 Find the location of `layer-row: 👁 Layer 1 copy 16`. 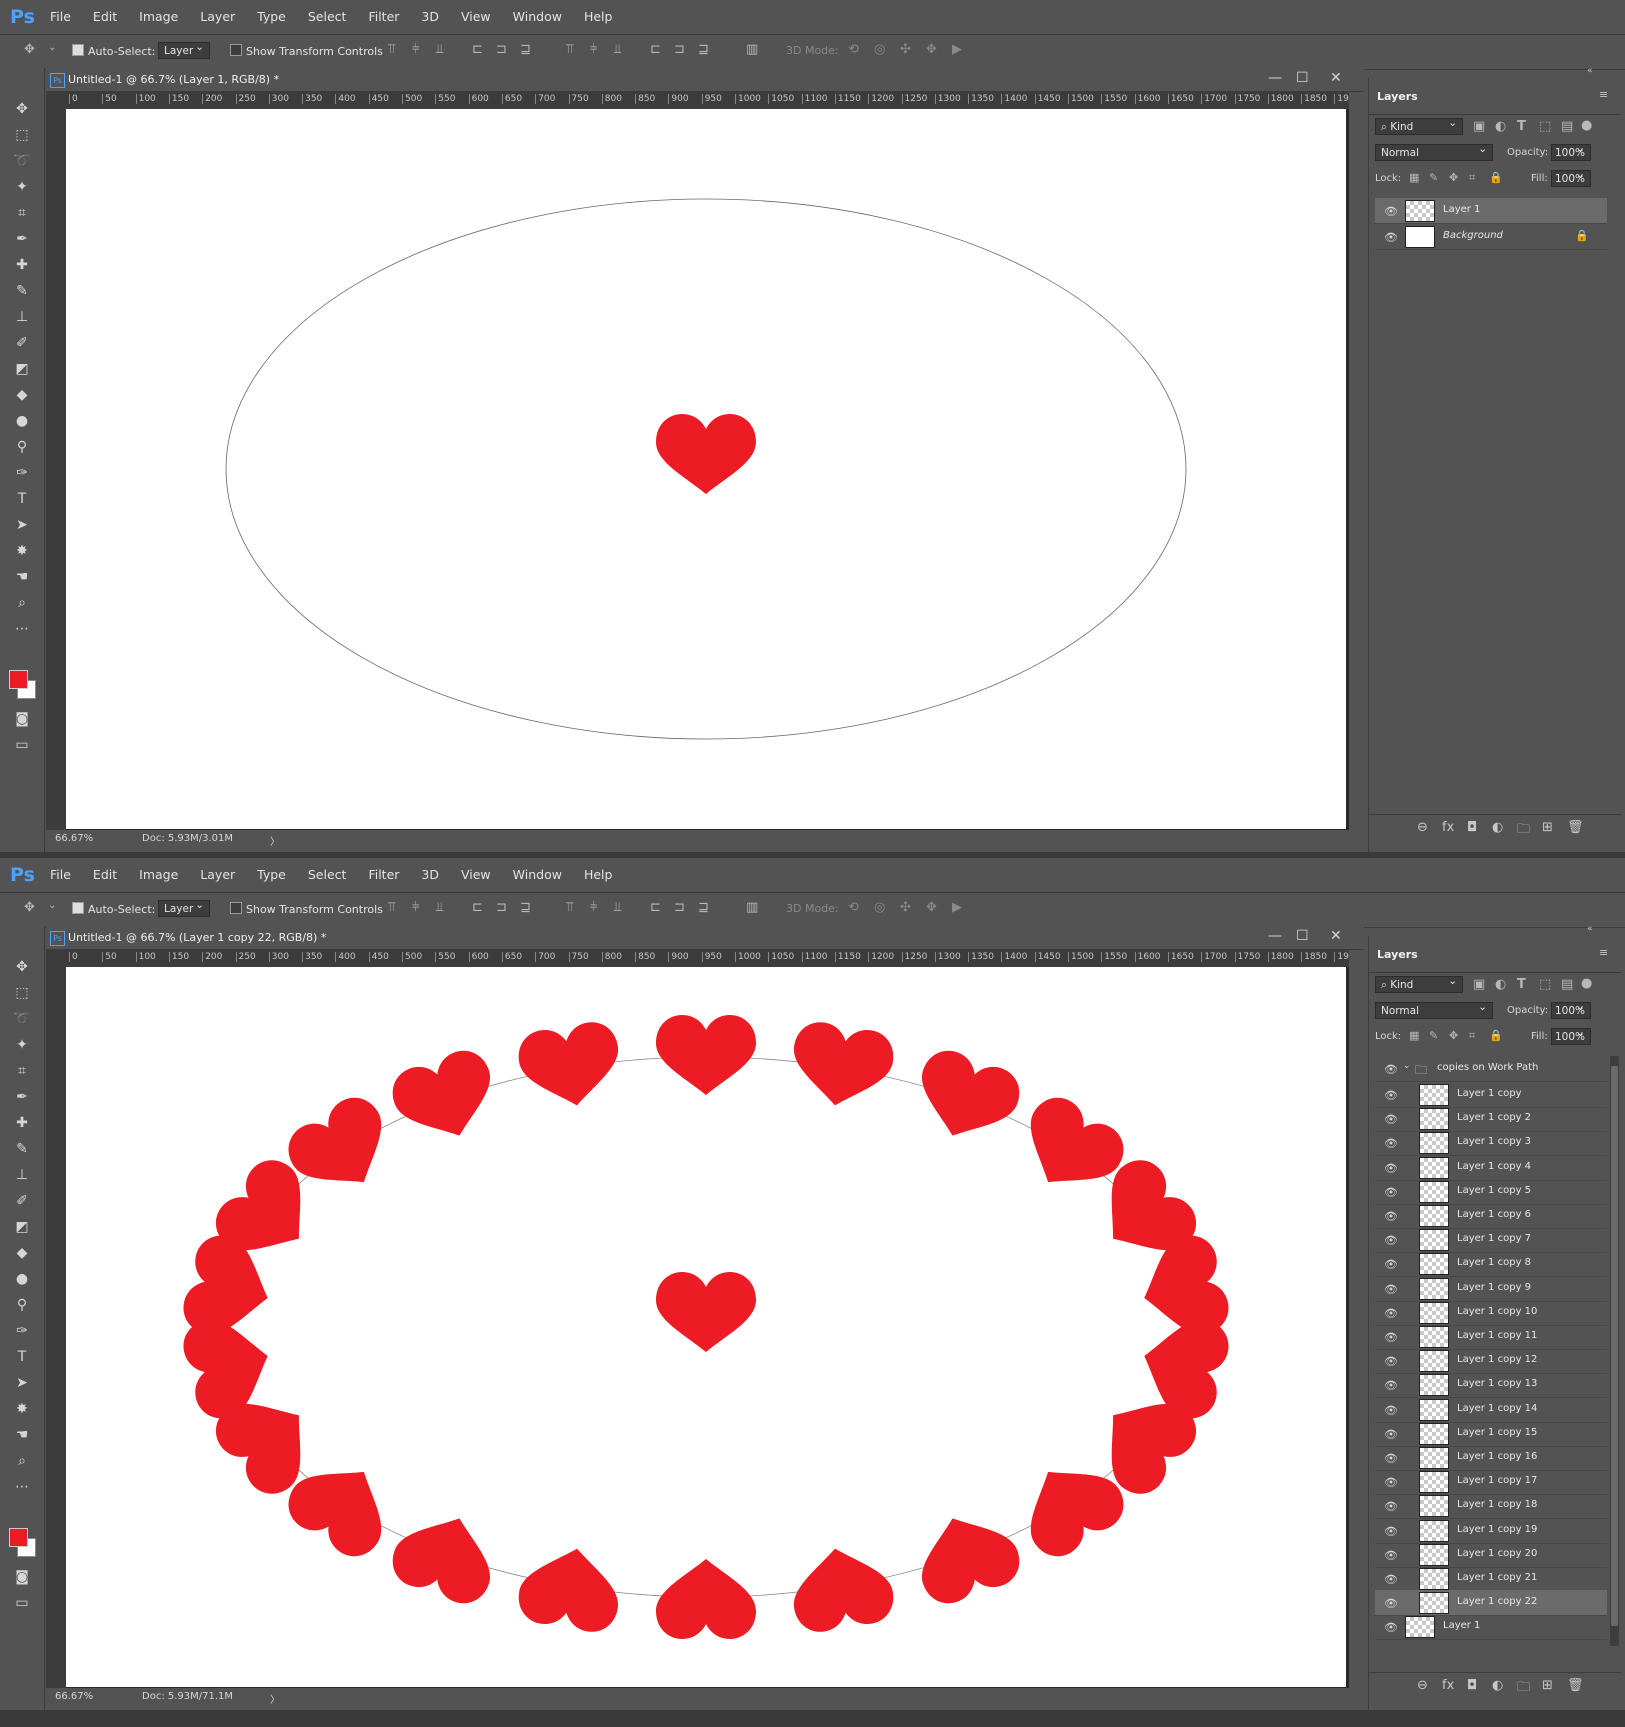

layer-row: 👁 Layer 1 copy 16 is located at coordinates (1491, 1458).